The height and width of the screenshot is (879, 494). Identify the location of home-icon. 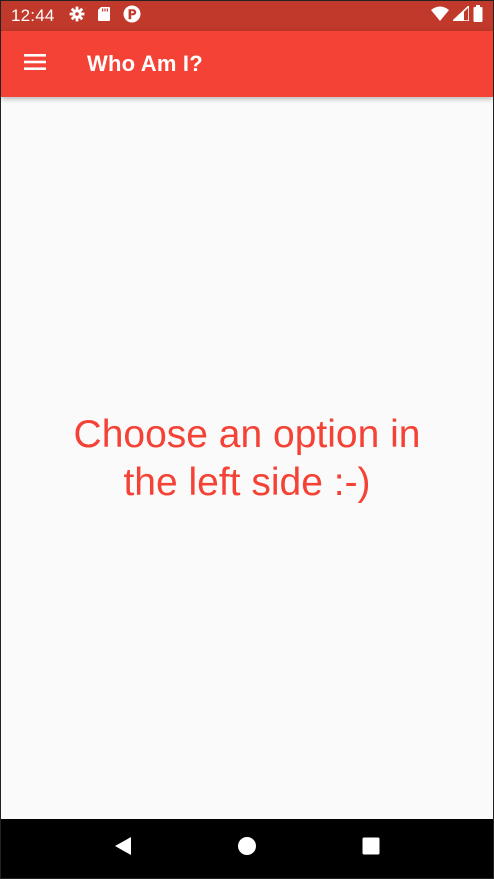
(247, 848).